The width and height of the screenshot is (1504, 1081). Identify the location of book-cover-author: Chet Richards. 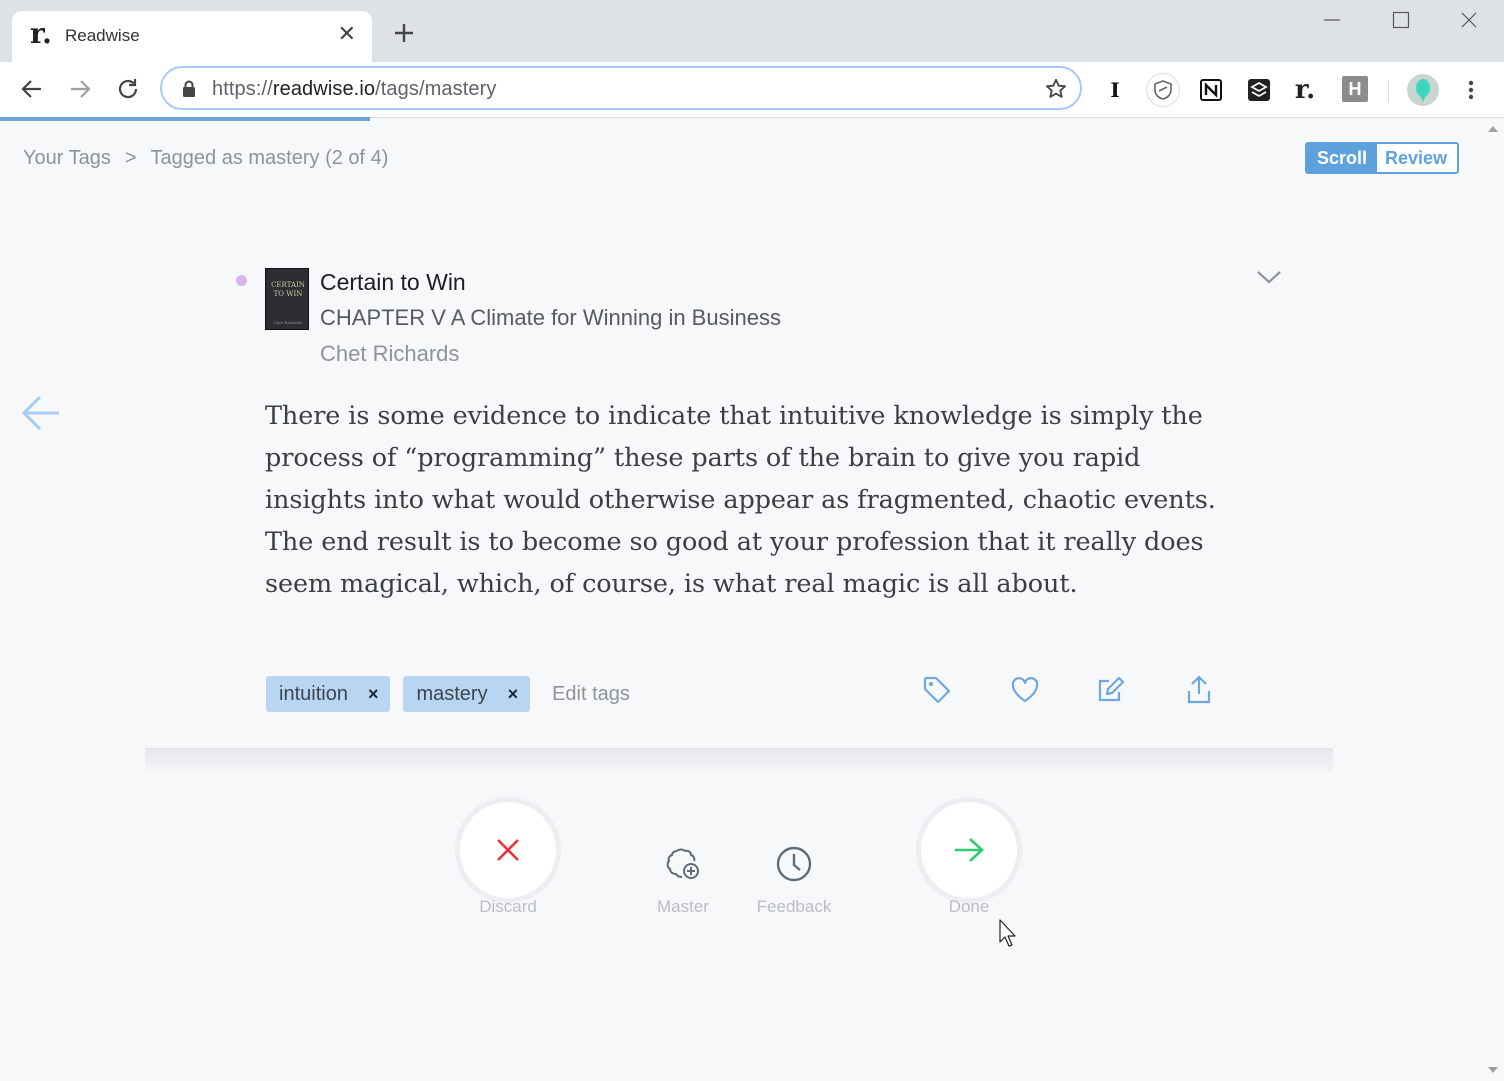
(288, 322).